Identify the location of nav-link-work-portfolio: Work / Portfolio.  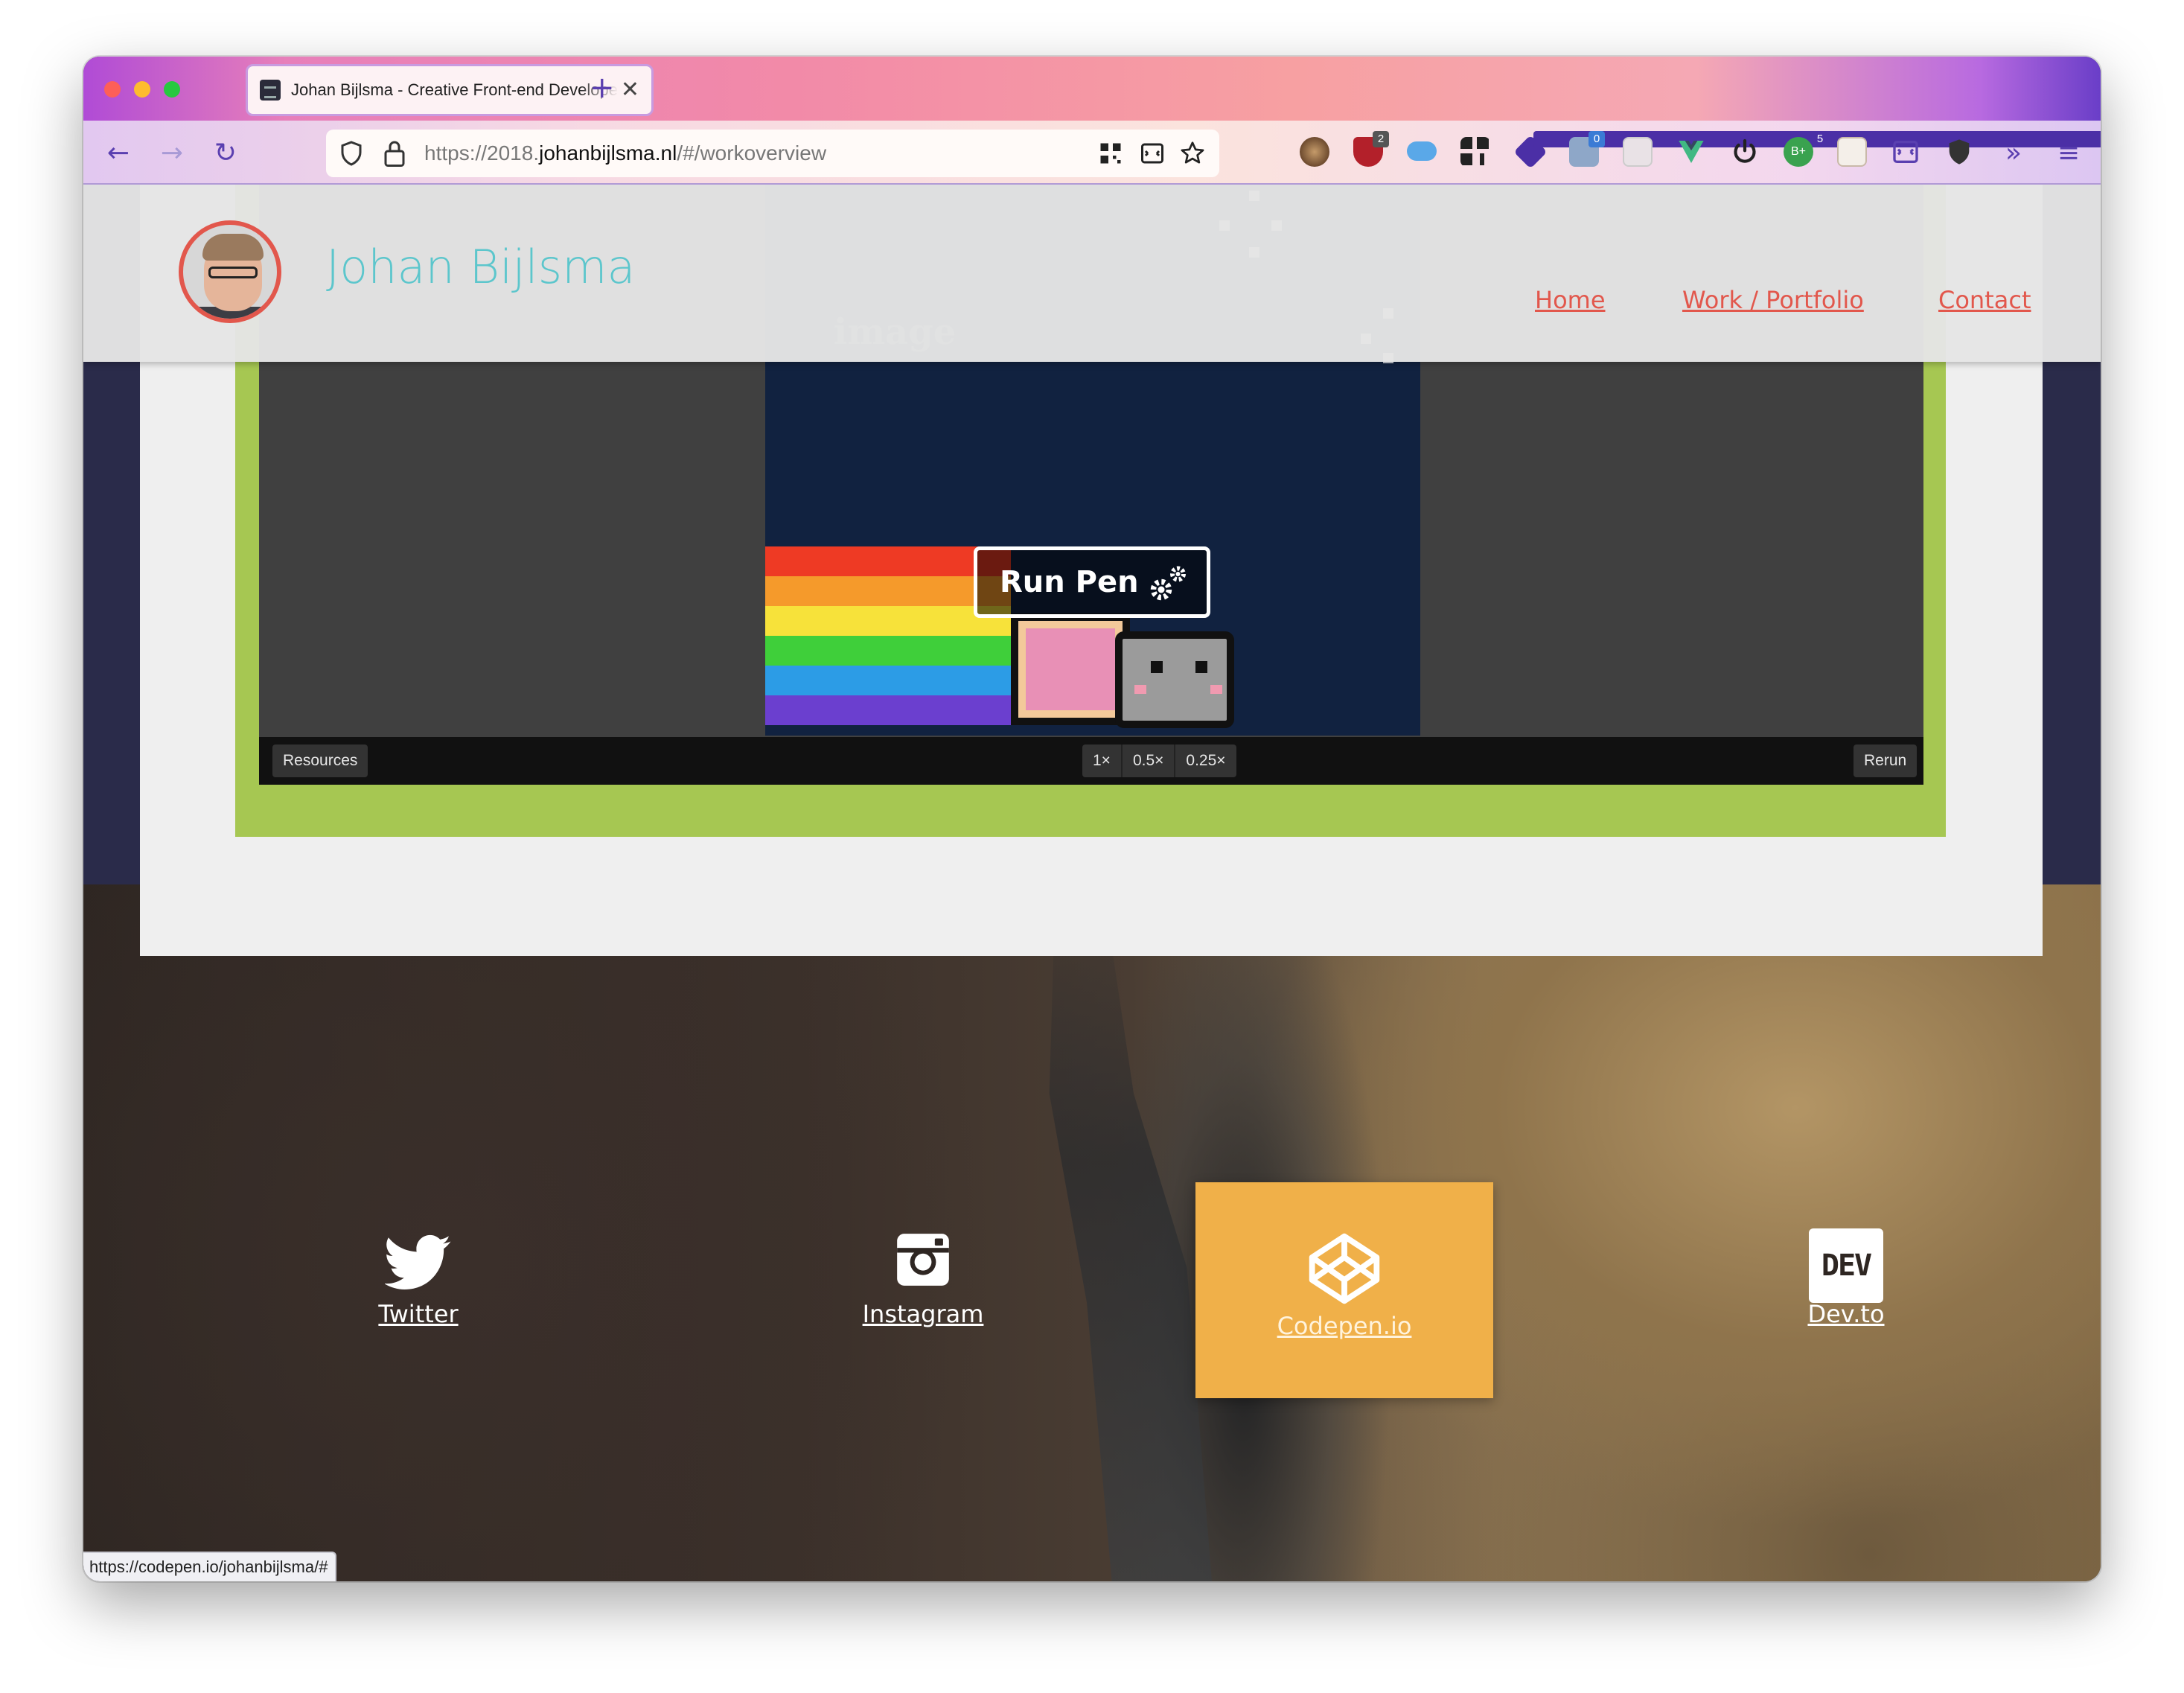
(1773, 300).